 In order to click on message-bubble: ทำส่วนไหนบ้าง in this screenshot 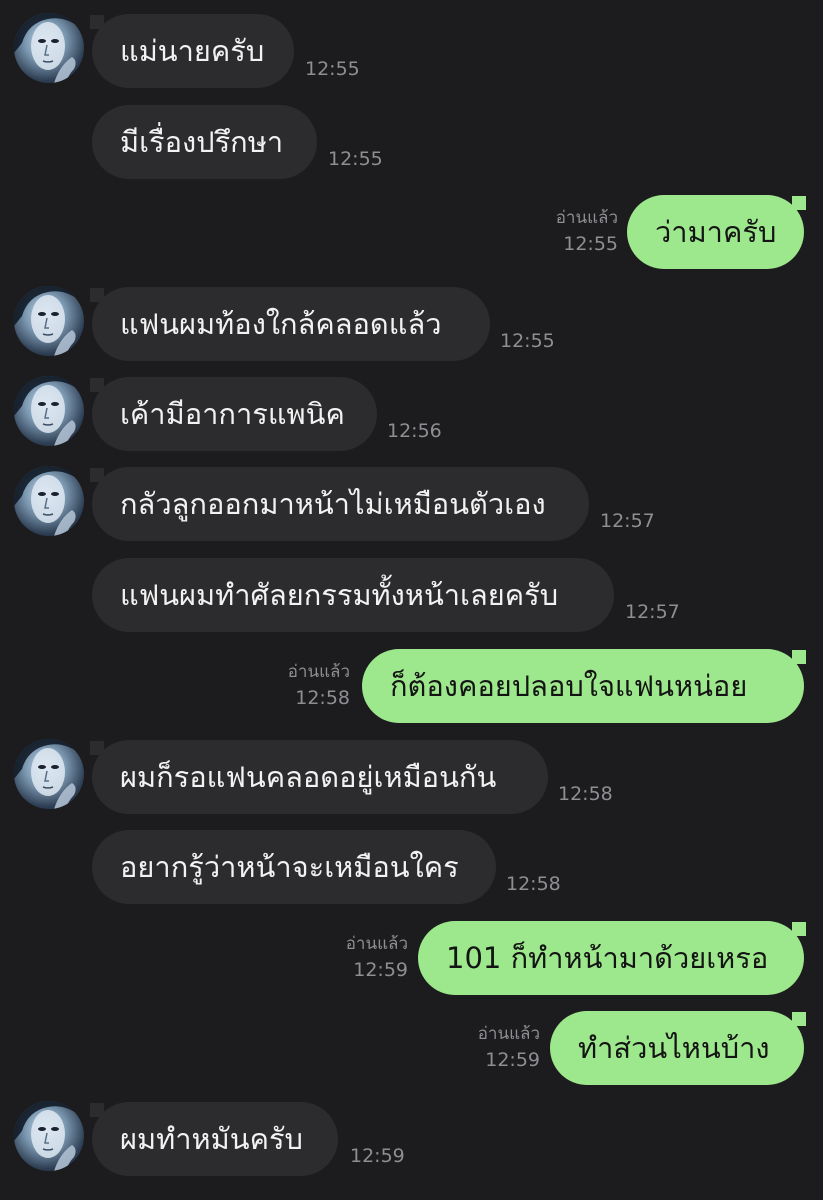, I will do `click(677, 1048)`.